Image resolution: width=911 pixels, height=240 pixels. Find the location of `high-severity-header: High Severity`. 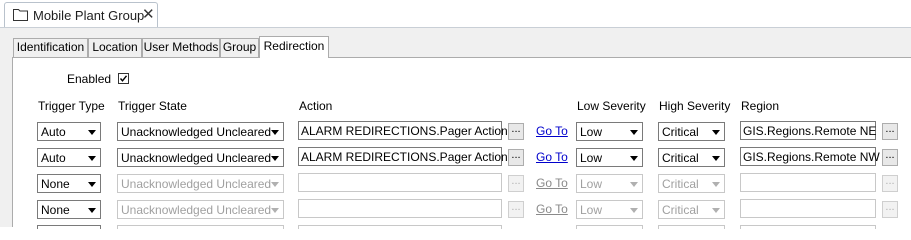

high-severity-header: High Severity is located at coordinates (695, 106).